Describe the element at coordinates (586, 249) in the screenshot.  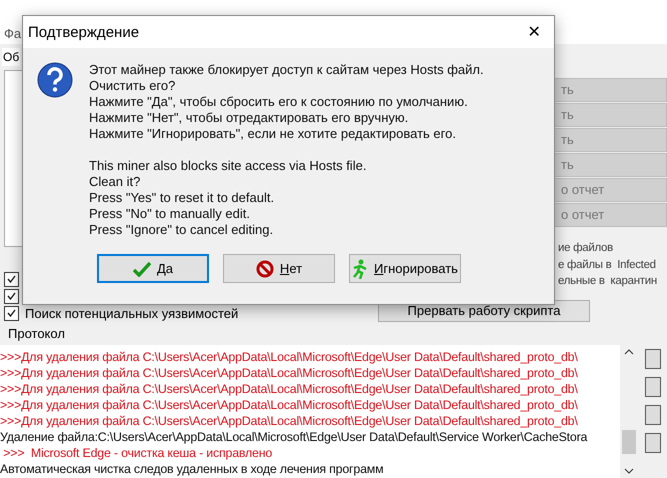
I see `option-label: ие файлов` at that location.